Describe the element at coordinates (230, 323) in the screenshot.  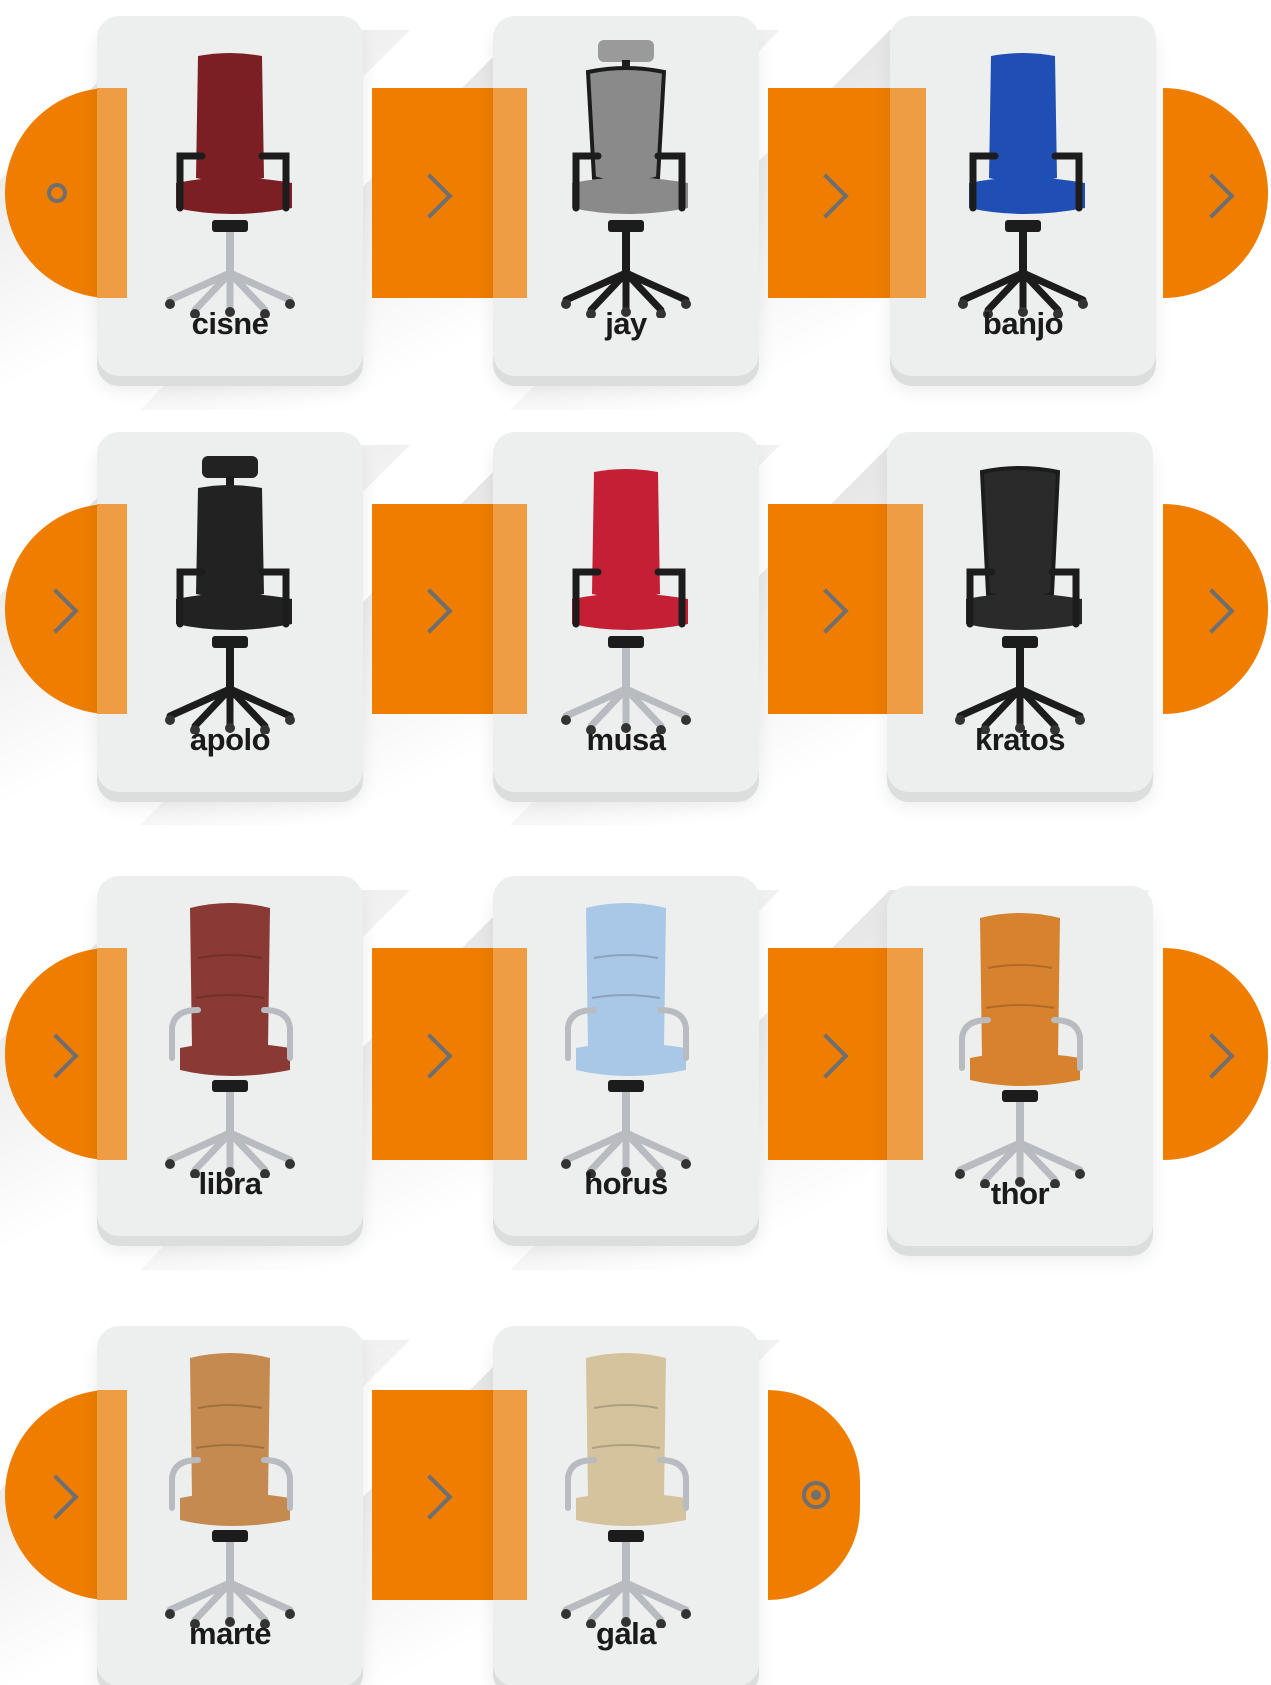
I see `product-name: cisne` at that location.